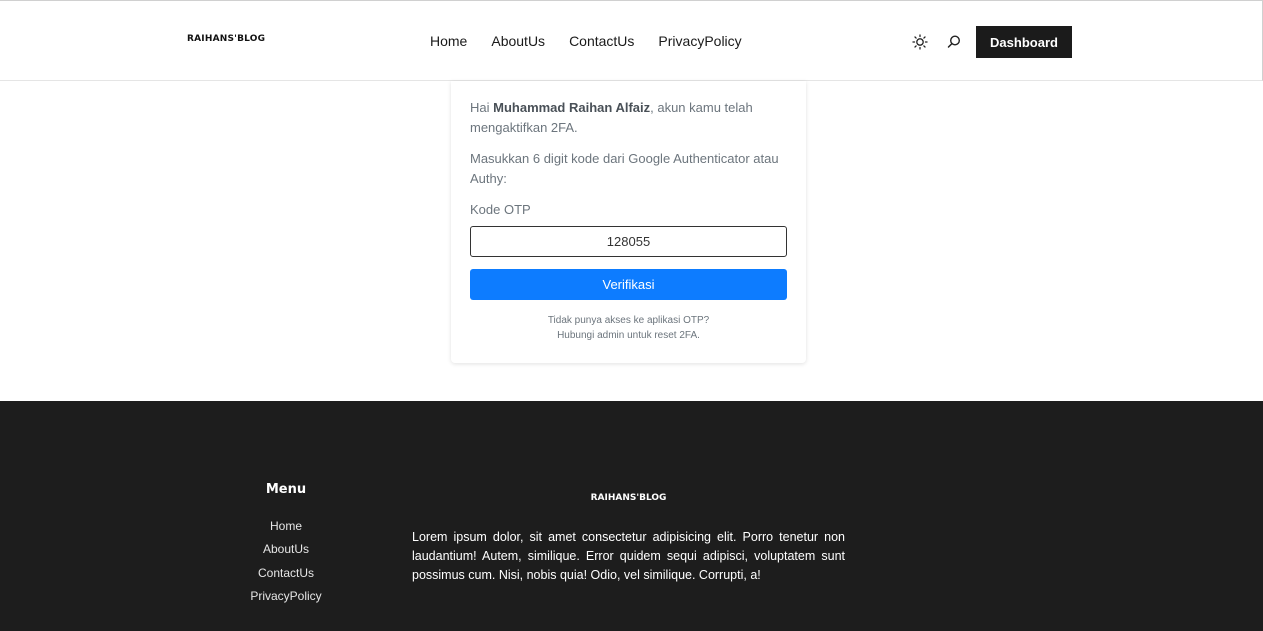  Describe the element at coordinates (482, 107) in the screenshot. I see `greeting-prefix: Hai` at that location.